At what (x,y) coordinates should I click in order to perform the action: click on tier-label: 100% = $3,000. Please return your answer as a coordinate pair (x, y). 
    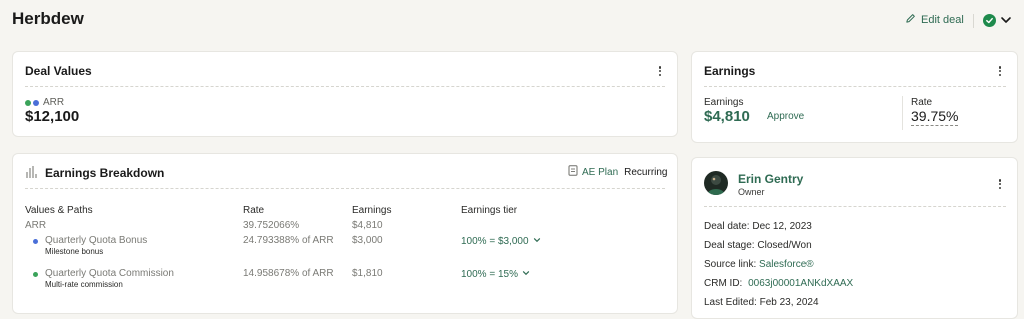
    Looking at the image, I should click on (495, 241).